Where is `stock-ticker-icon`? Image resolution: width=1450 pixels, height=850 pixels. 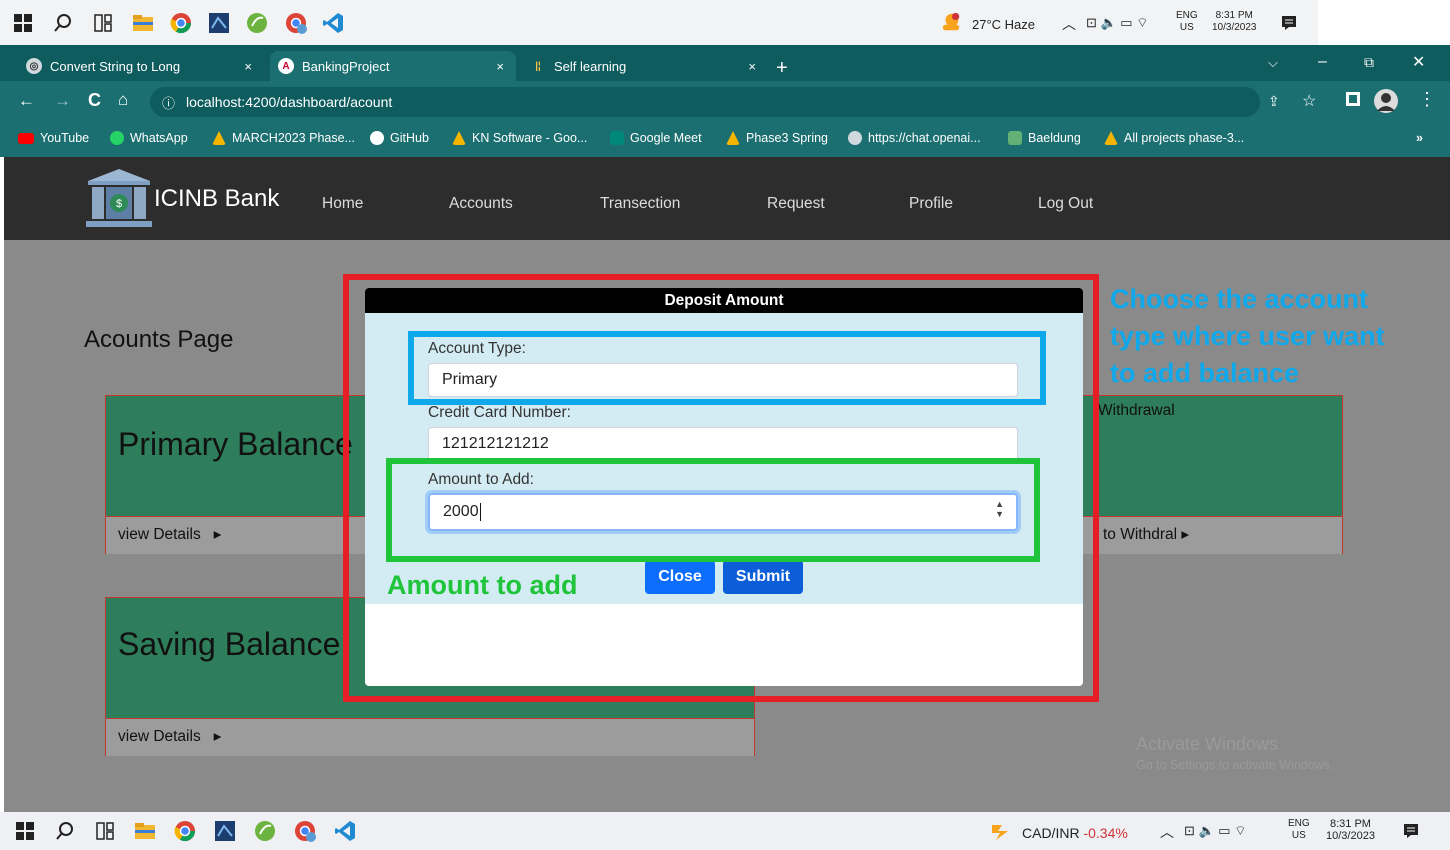 stock-ticker-icon is located at coordinates (1001, 831).